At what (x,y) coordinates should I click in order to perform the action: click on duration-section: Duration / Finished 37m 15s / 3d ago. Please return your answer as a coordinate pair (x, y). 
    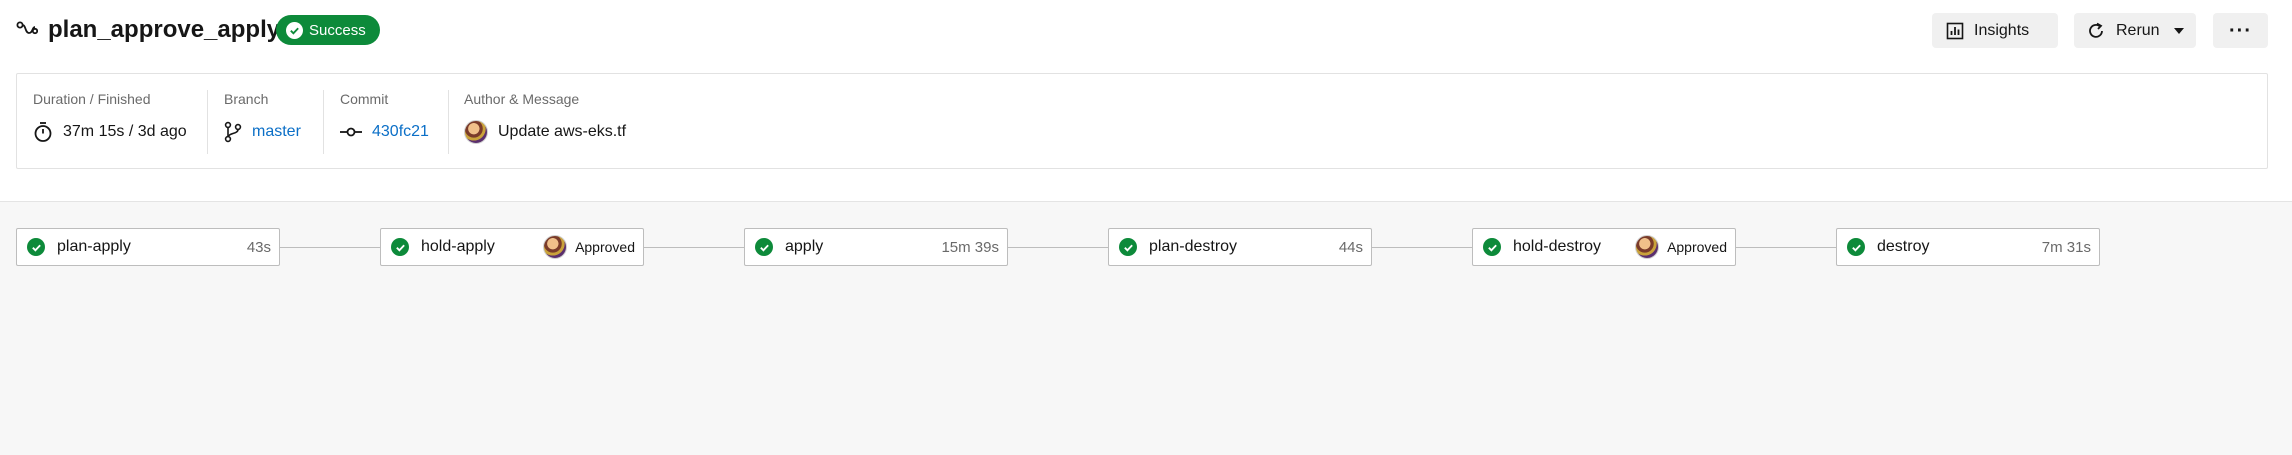
    Looking at the image, I should click on (110, 122).